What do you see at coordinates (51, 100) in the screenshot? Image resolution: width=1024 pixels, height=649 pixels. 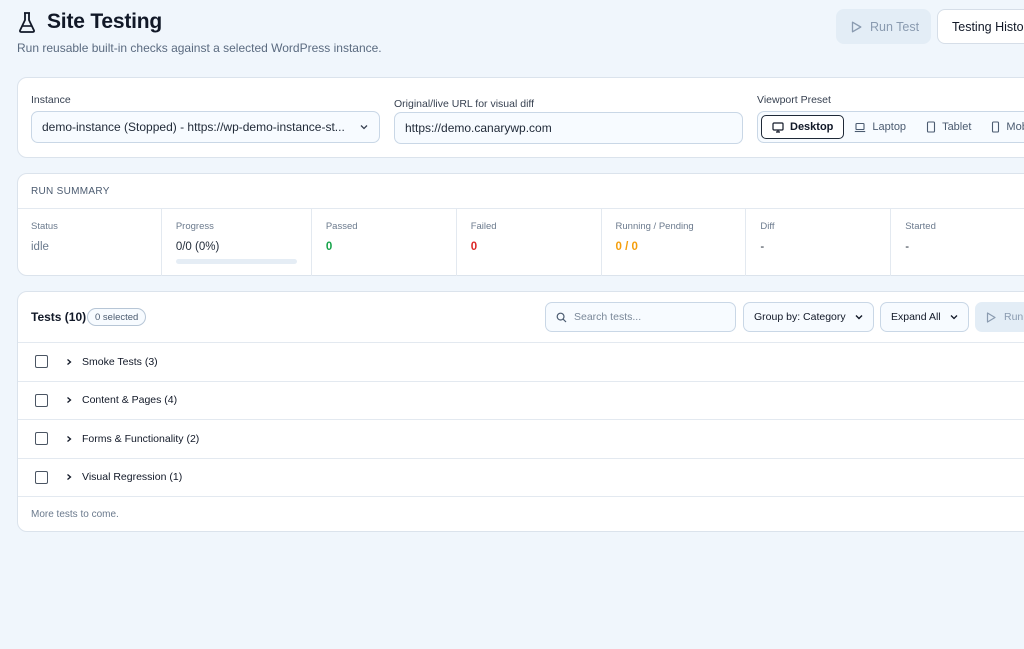 I see `instance-label: Instance` at bounding box center [51, 100].